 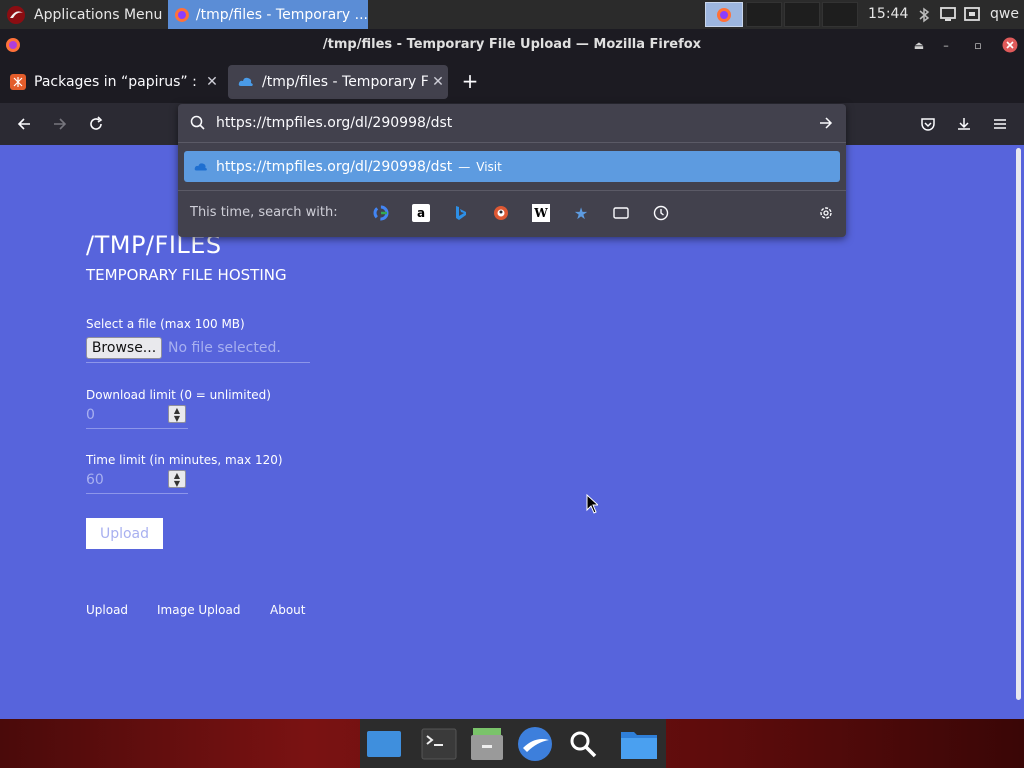 I want to click on downloads-button, so click(x=964, y=124).